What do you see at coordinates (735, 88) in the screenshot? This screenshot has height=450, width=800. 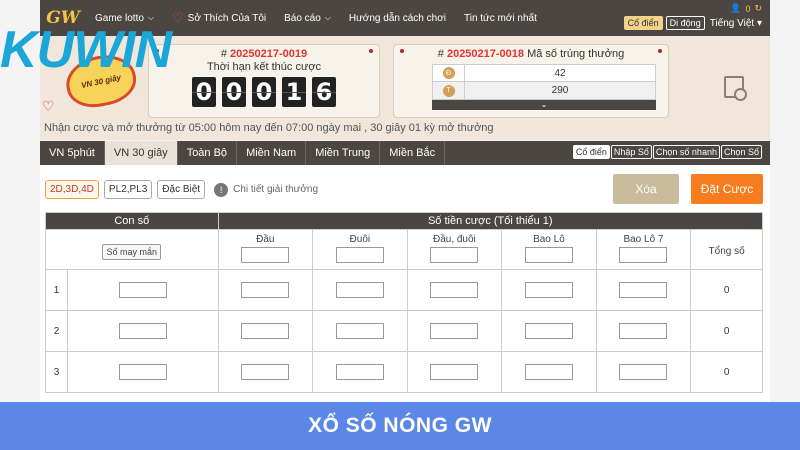 I see `history-clock-icon` at bounding box center [735, 88].